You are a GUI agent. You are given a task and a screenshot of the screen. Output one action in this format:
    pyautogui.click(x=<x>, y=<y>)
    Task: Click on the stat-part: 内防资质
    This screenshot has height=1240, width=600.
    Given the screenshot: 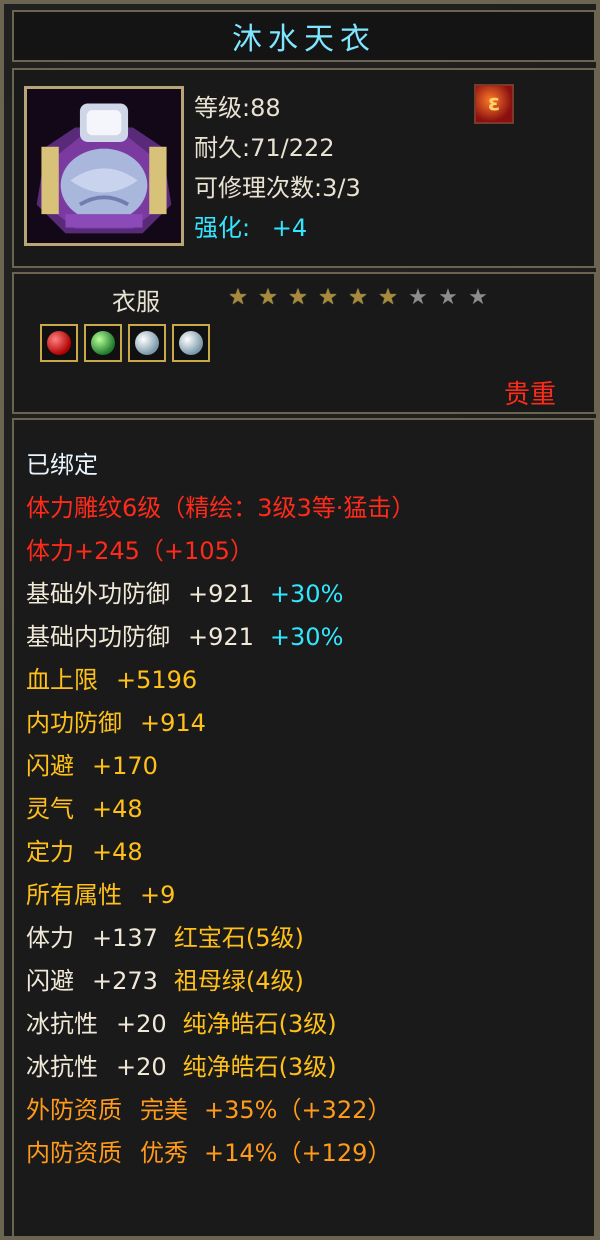 What is the action you would take?
    pyautogui.click(x=74, y=1153)
    